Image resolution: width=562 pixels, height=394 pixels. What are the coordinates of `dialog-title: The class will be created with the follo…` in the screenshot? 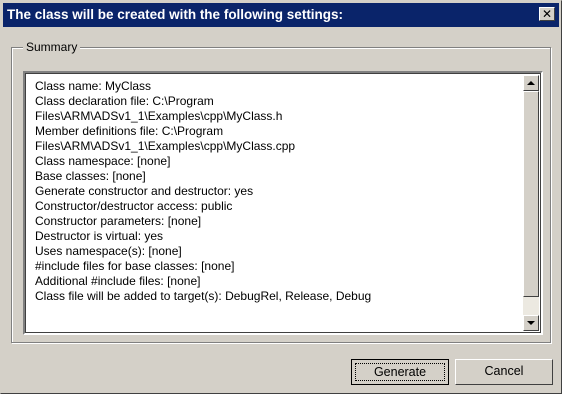 It's located at (175, 14).